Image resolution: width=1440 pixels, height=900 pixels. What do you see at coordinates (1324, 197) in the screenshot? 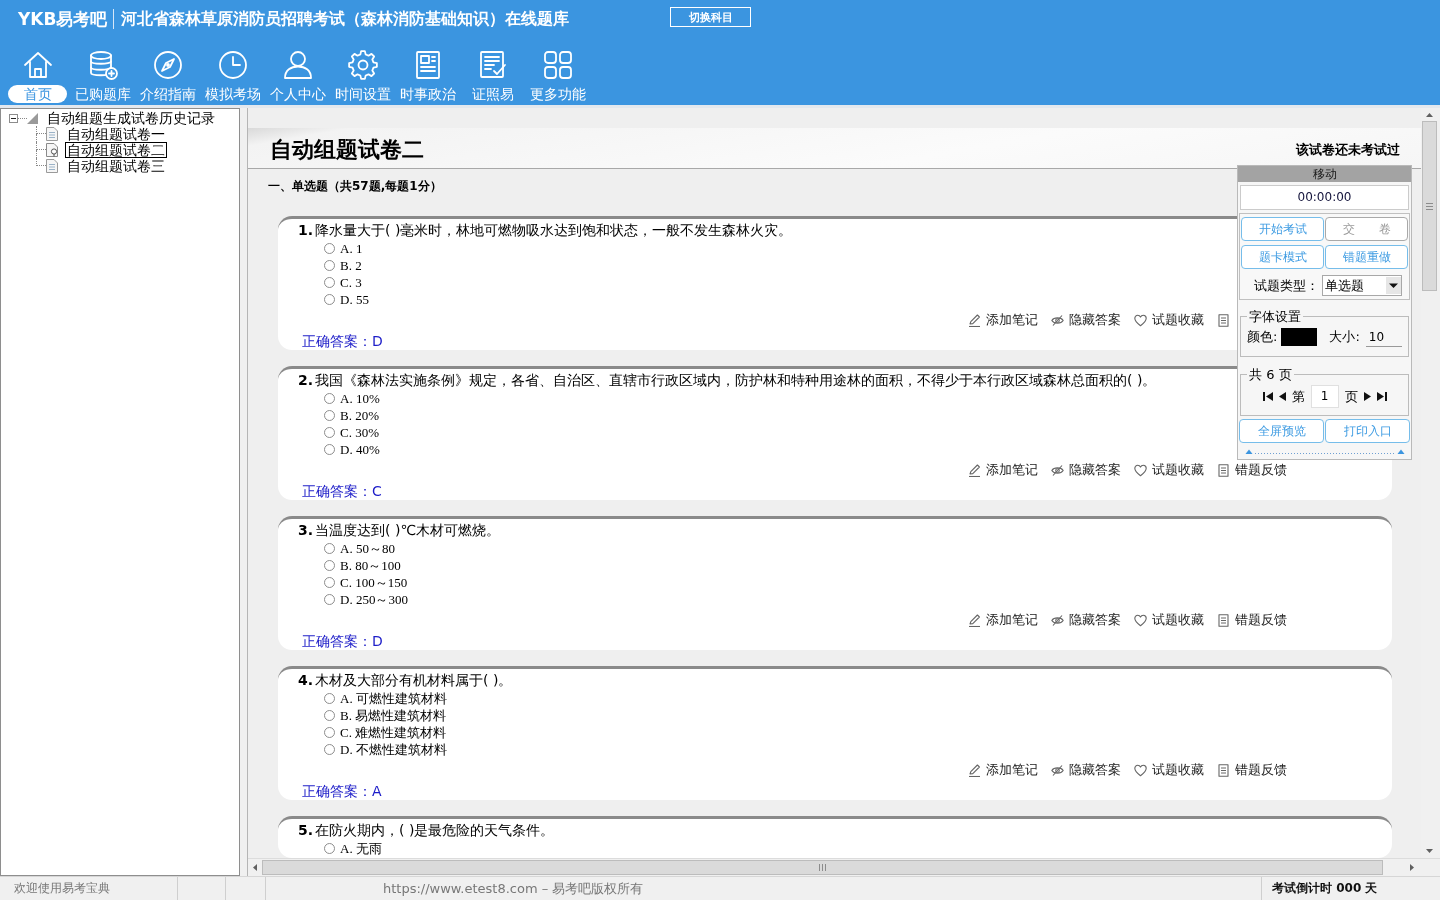
I see `timer-display: 00:00:00` at bounding box center [1324, 197].